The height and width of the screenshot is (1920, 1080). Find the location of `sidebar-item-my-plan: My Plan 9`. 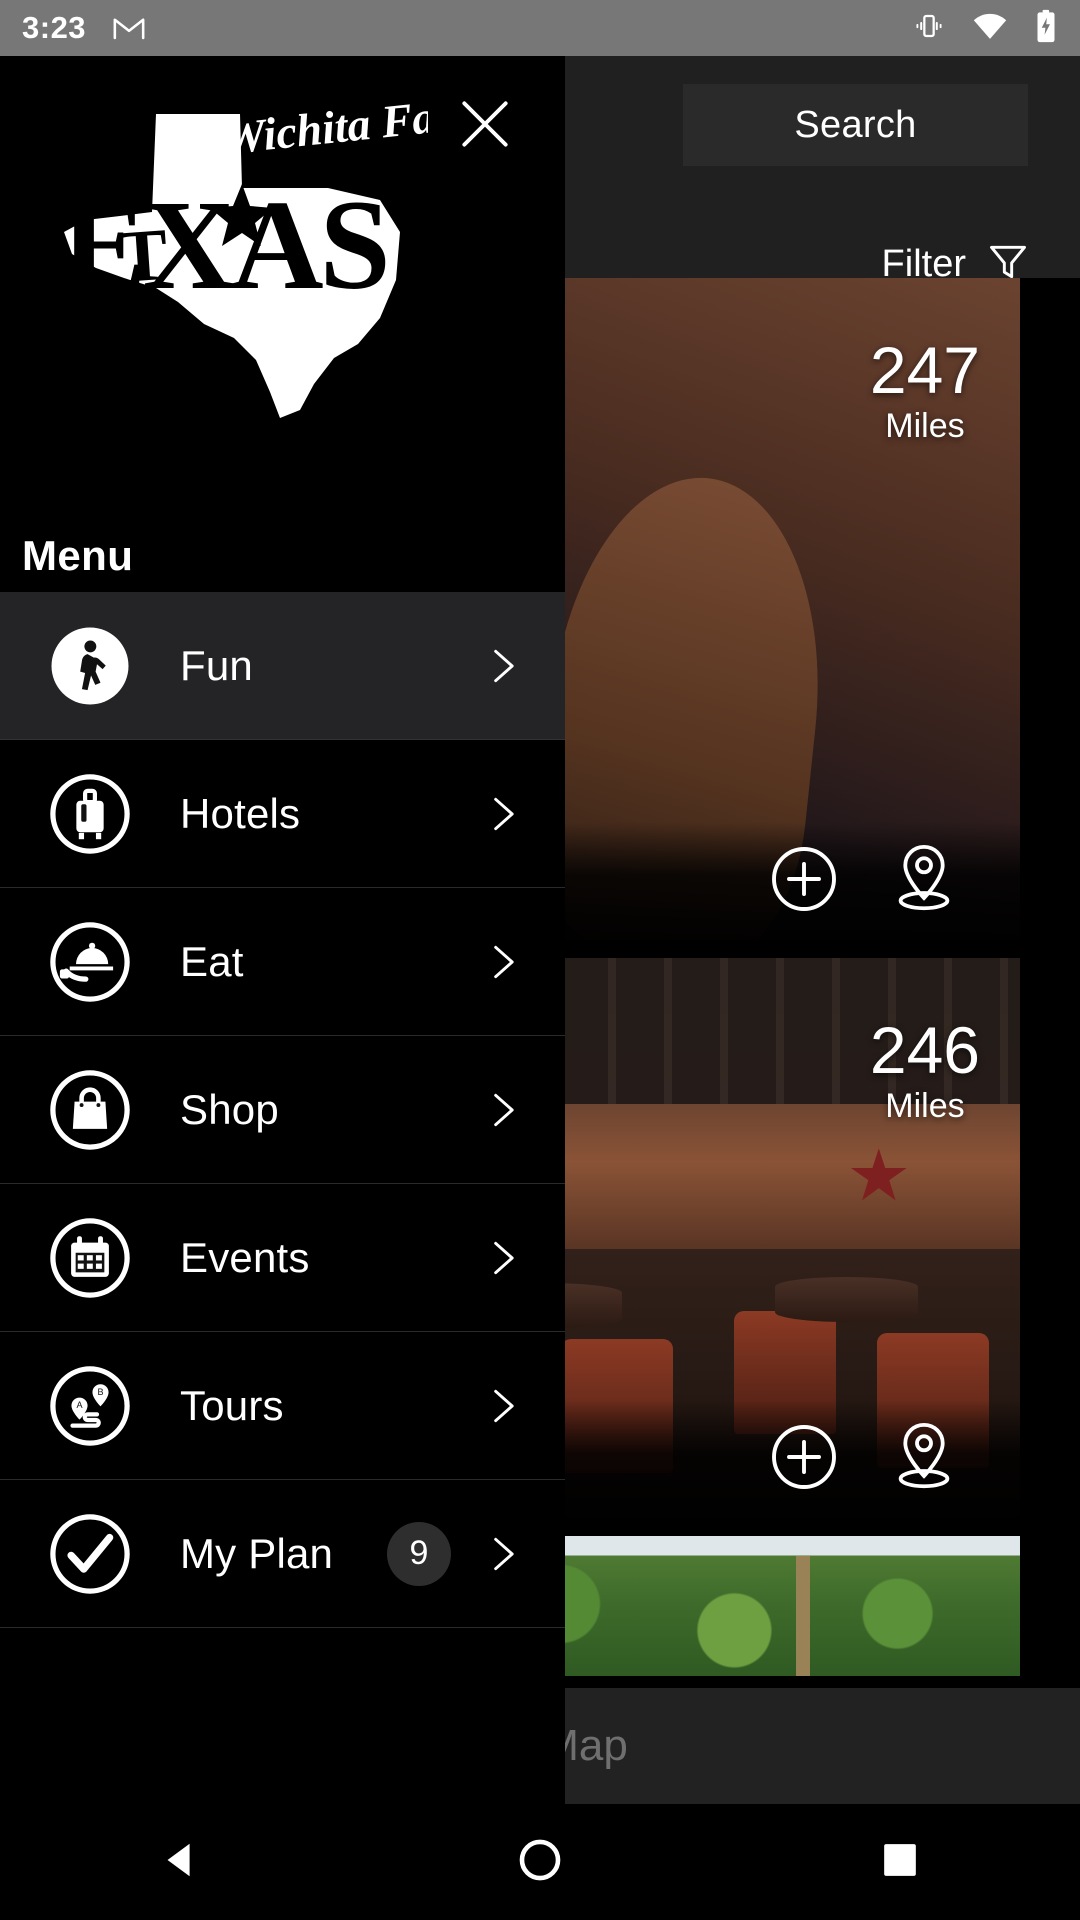

sidebar-item-my-plan: My Plan 9 is located at coordinates (282, 1554).